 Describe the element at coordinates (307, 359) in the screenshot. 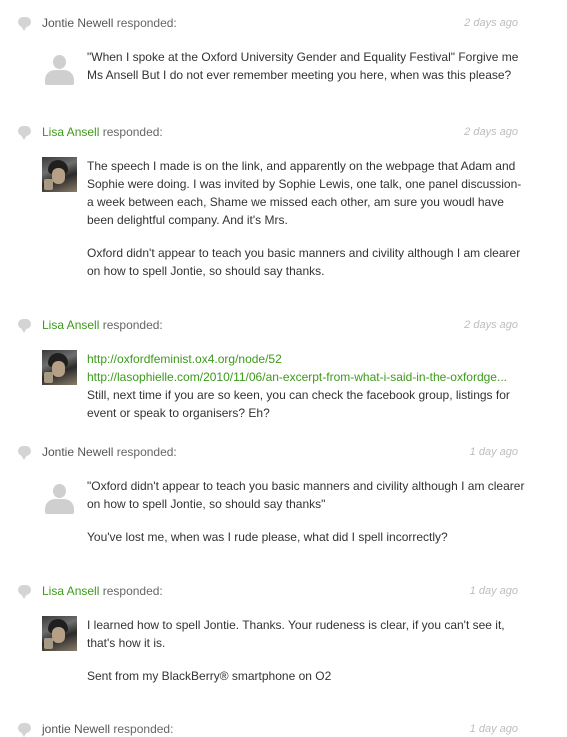

I see `comment-link: http://oxfordfeminist.ox4.org/node/52` at that location.